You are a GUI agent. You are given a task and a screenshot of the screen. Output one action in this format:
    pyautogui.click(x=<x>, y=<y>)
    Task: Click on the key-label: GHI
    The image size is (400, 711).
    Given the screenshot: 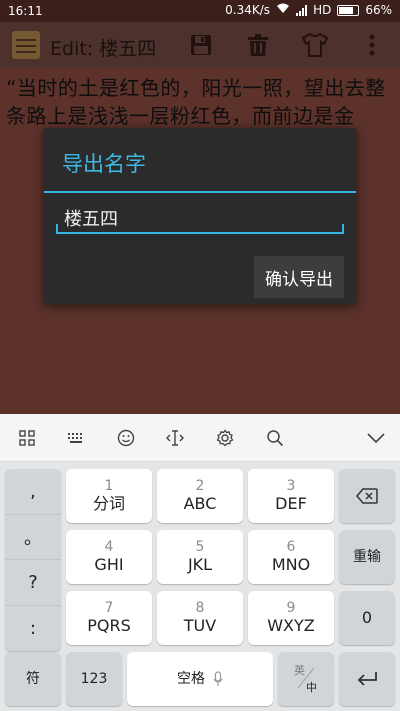 What is the action you would take?
    pyautogui.click(x=109, y=564)
    